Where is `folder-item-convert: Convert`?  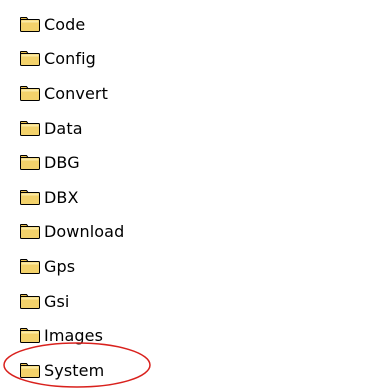
folder-item-convert: Convert is located at coordinates (71, 93).